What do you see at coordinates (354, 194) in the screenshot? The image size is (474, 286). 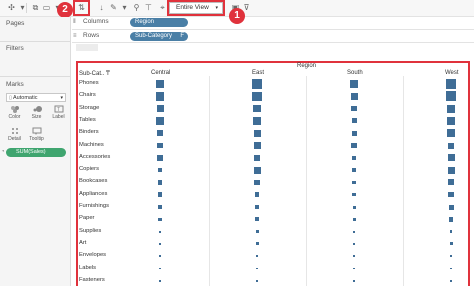 I see `mark-appliances-south` at bounding box center [354, 194].